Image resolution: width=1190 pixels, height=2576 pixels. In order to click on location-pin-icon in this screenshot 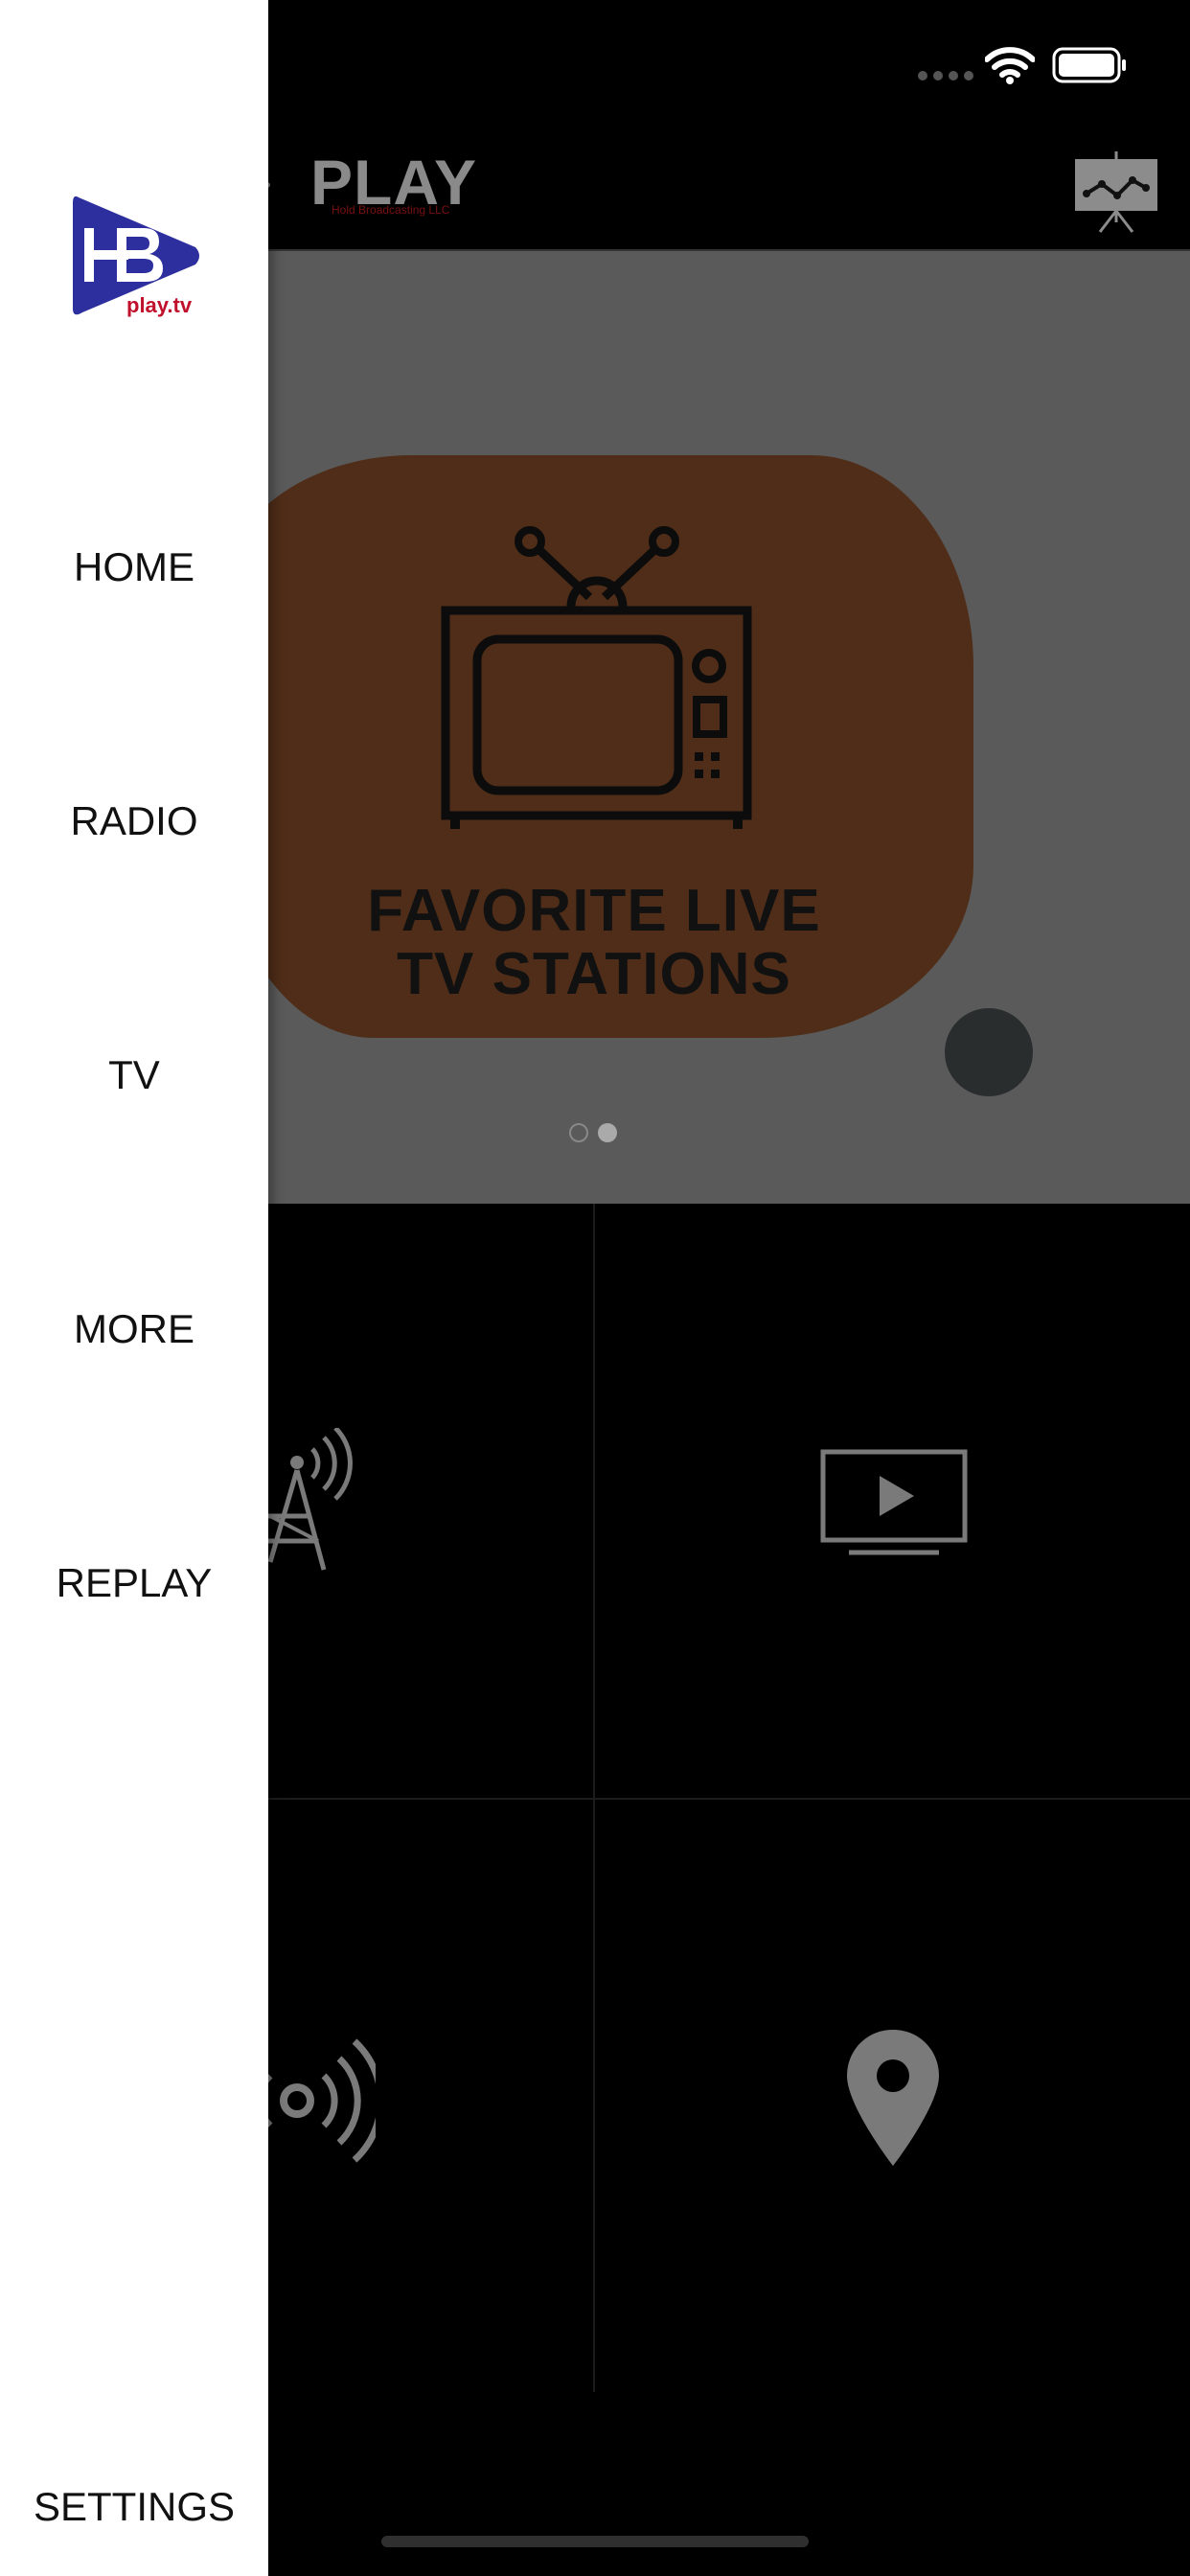, I will do `click(893, 2098)`.